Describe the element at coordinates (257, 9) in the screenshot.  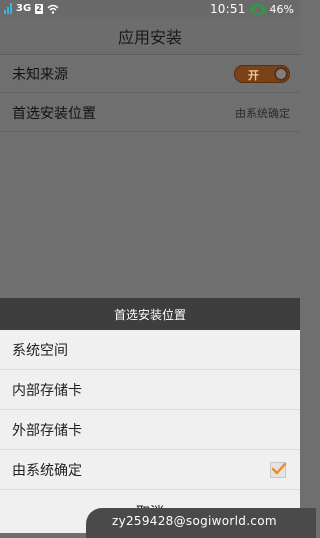
I see `battery-icon` at that location.